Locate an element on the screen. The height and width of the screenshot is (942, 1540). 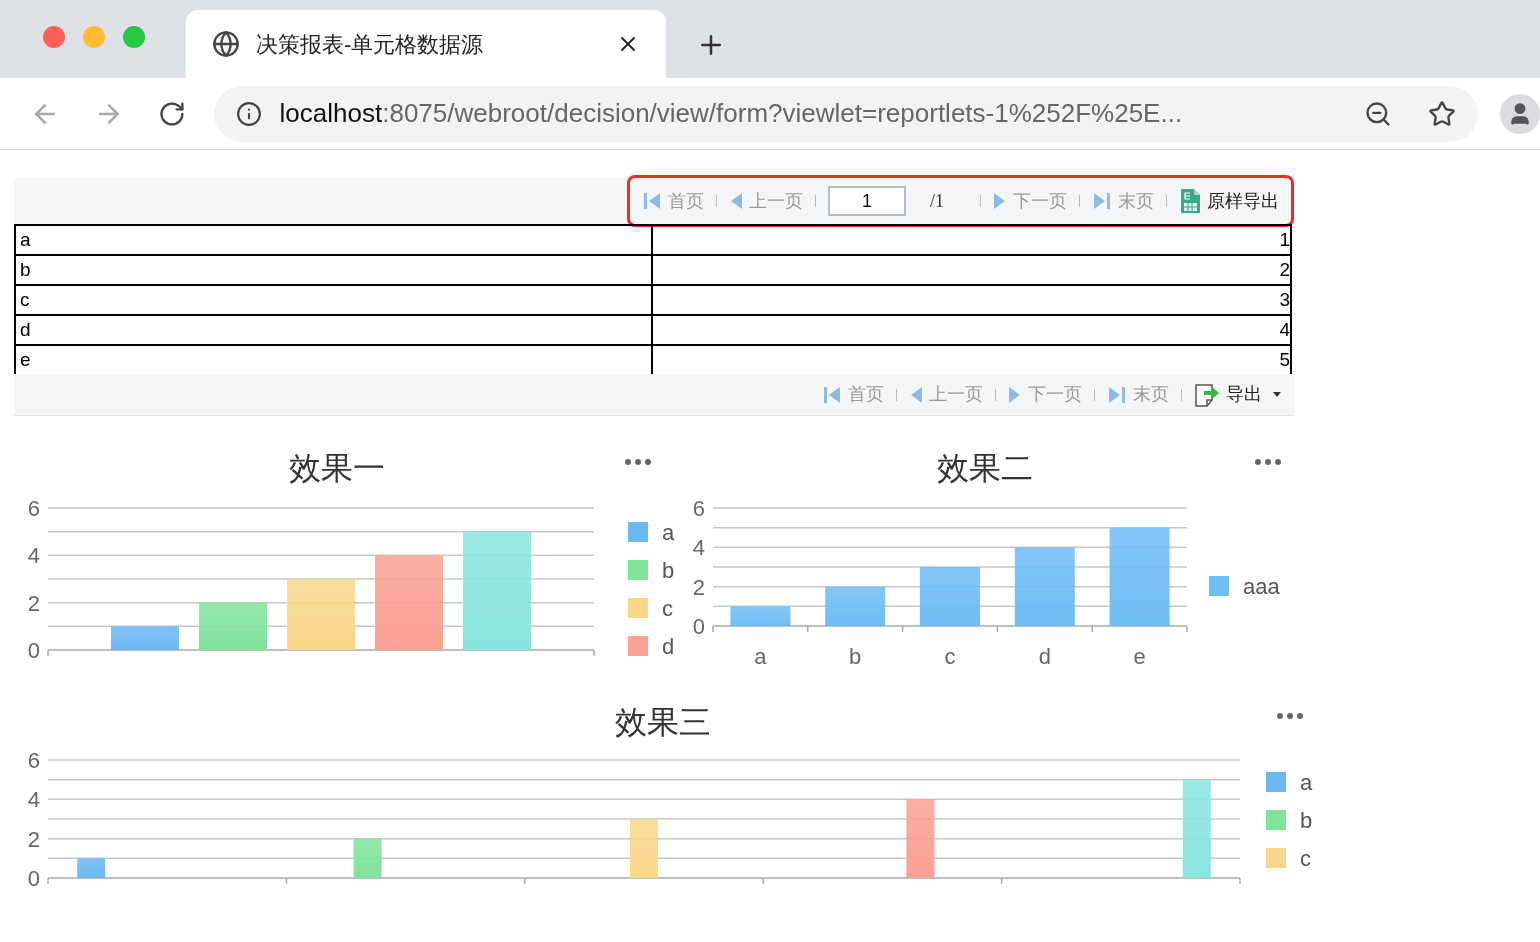
table-cell: d is located at coordinates (334, 330).